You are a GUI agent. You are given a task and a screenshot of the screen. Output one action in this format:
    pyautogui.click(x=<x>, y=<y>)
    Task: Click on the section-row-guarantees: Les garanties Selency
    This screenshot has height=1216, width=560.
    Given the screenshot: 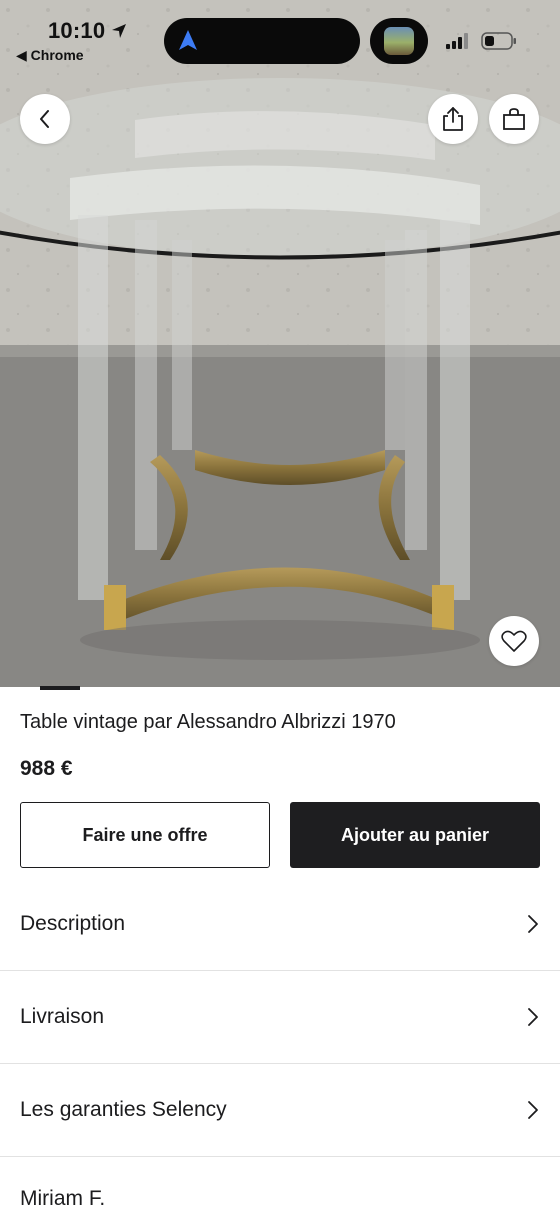 What is the action you would take?
    pyautogui.click(x=280, y=1110)
    